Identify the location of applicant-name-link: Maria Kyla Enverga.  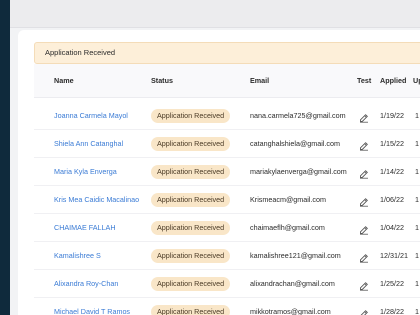
(85, 171).